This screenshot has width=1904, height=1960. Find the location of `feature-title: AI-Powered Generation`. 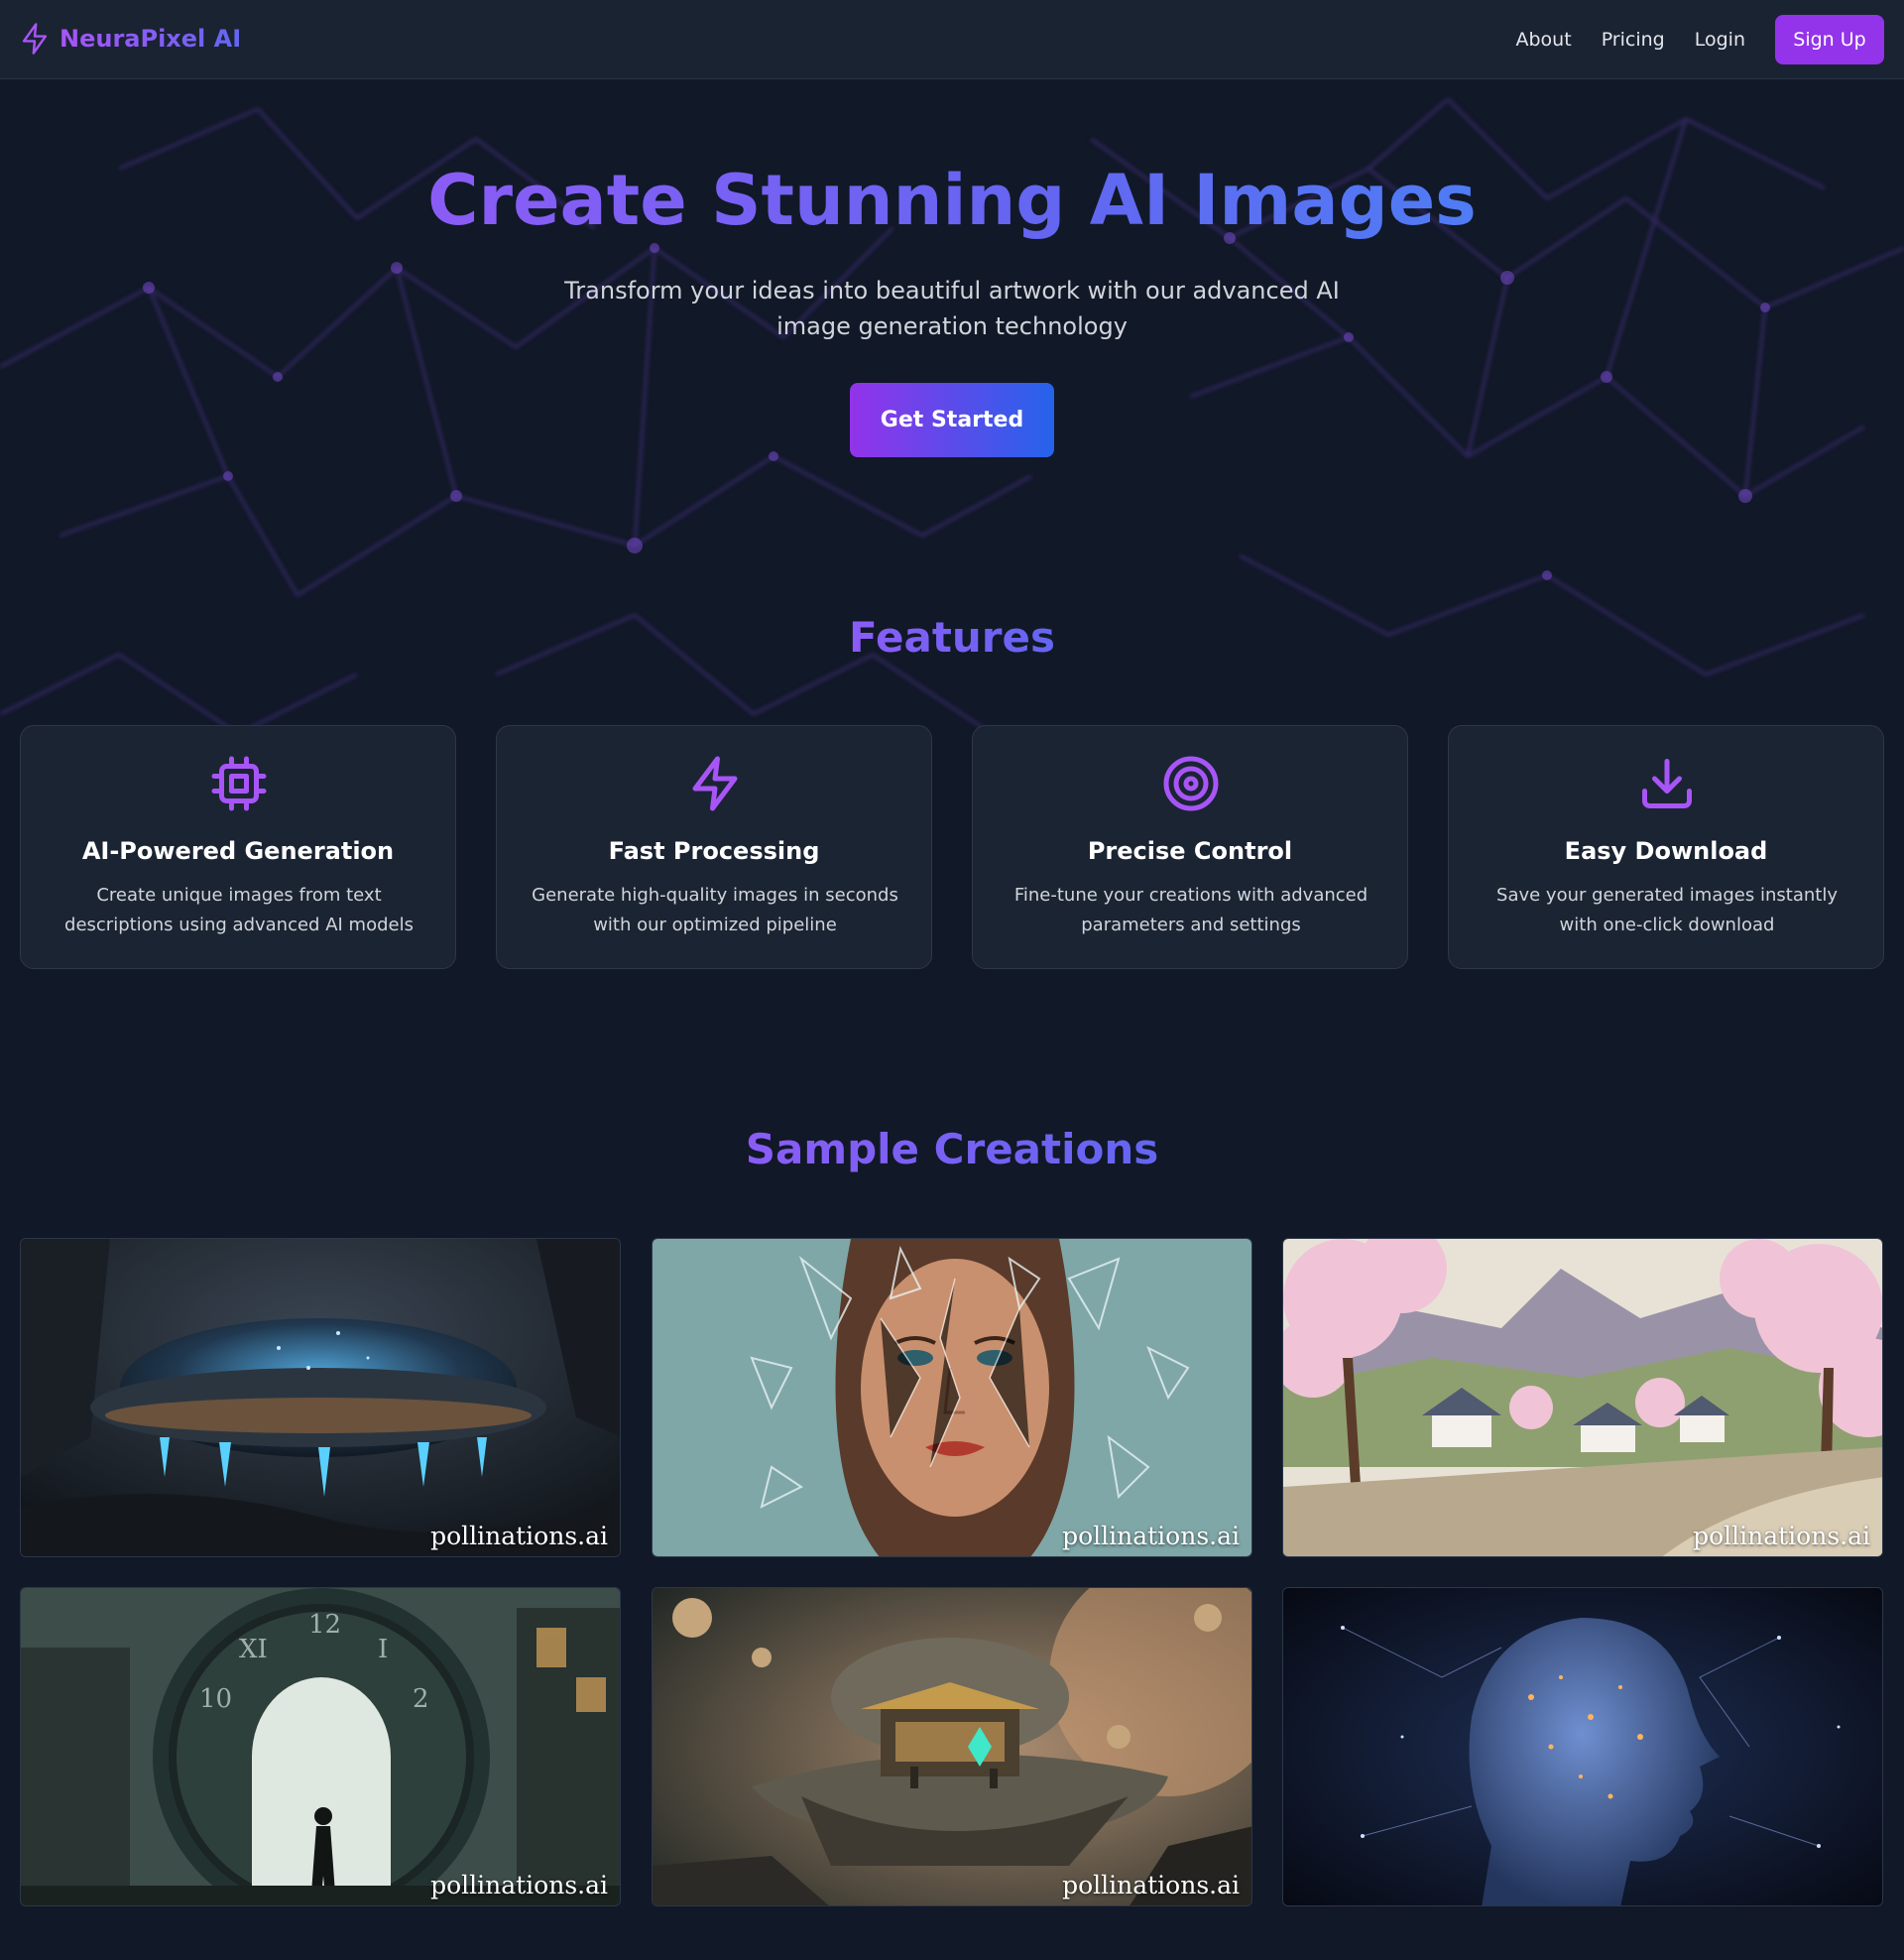

feature-title: AI-Powered Generation is located at coordinates (238, 851).